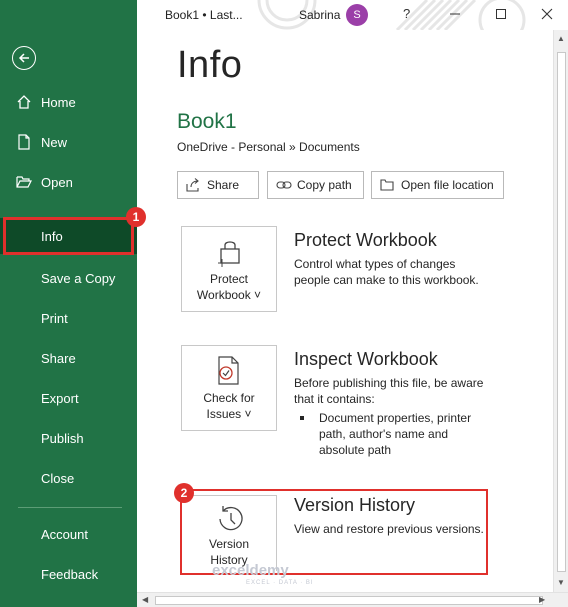 This screenshot has height=607, width=568. I want to click on inspect-desc-line1: Before publishing this file, be aware, so click(389, 383).